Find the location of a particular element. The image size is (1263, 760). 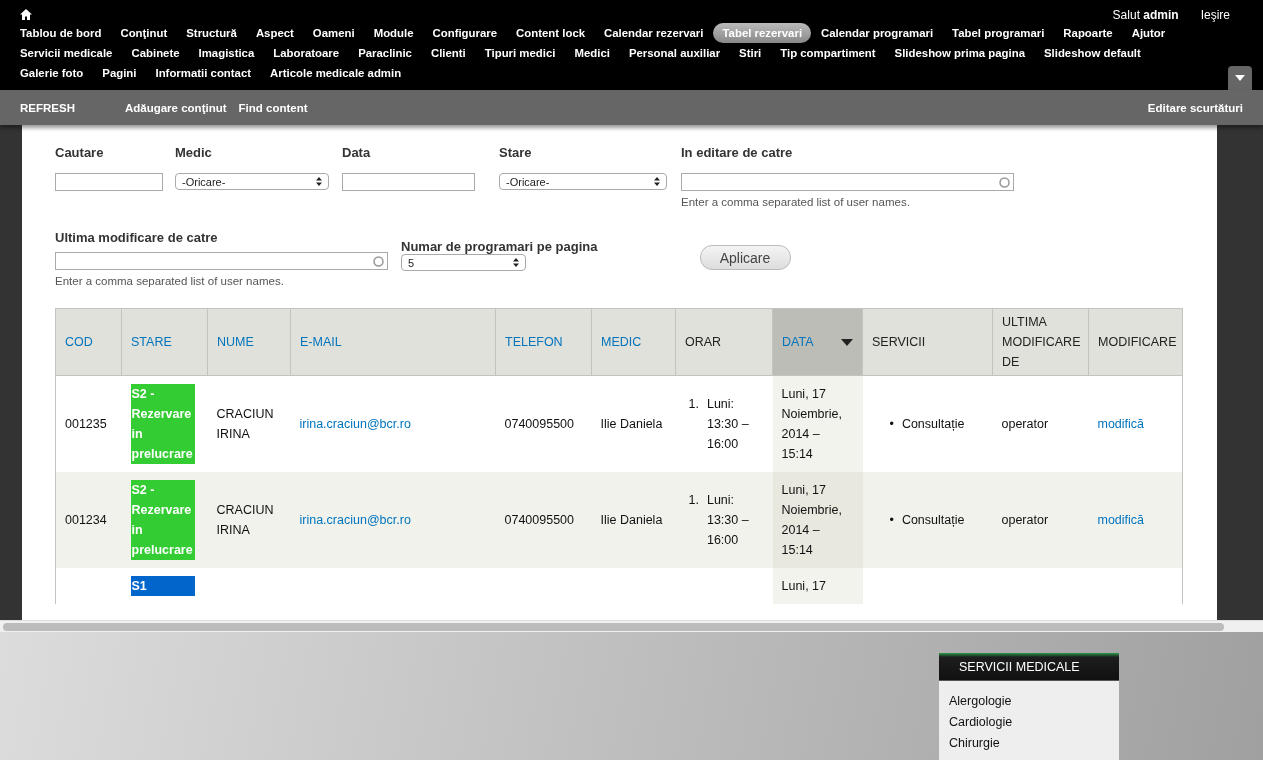

menu-item: Stiri is located at coordinates (750, 53).